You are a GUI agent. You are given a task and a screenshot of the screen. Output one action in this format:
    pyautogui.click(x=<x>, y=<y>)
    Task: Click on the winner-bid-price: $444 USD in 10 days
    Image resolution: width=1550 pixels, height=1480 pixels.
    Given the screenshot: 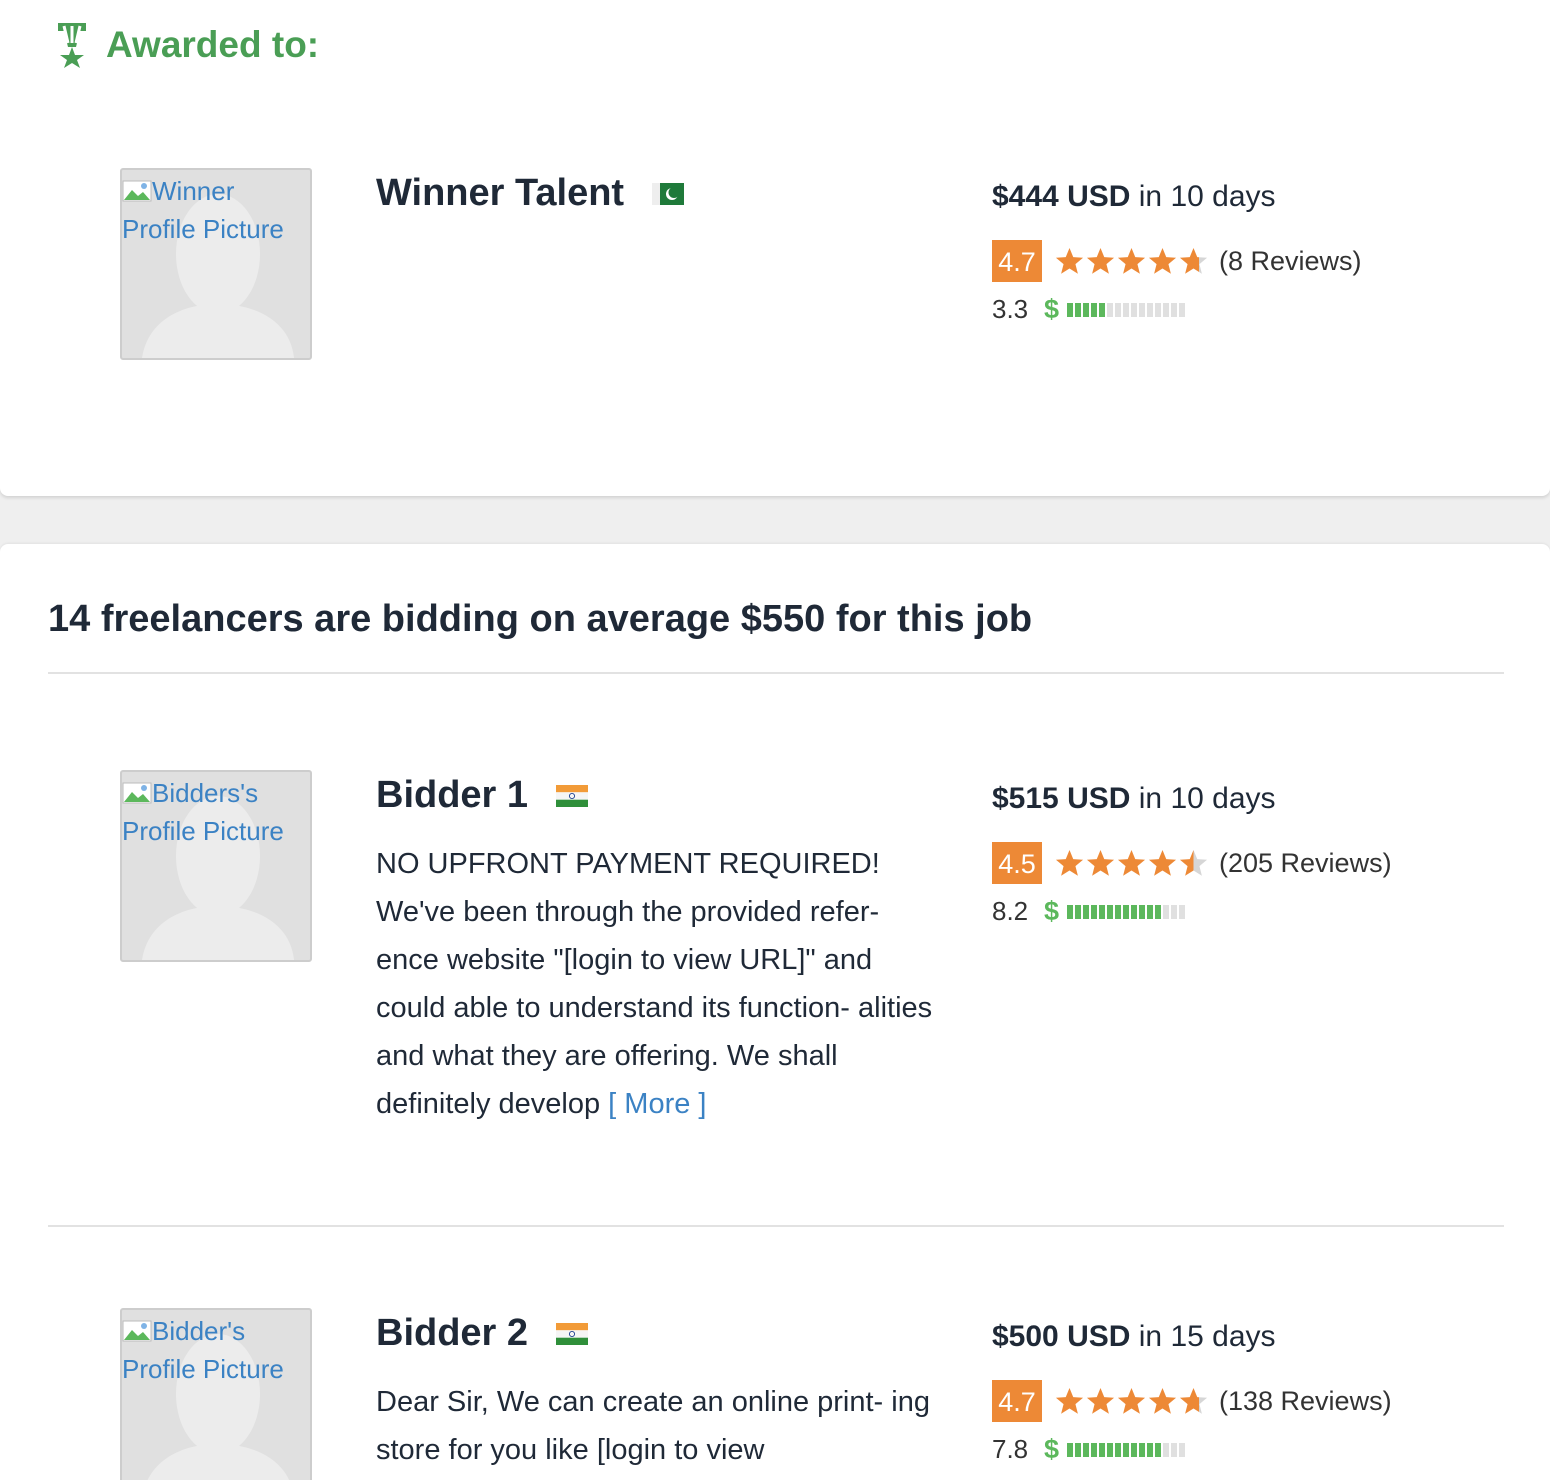 What is the action you would take?
    pyautogui.click(x=1134, y=196)
    